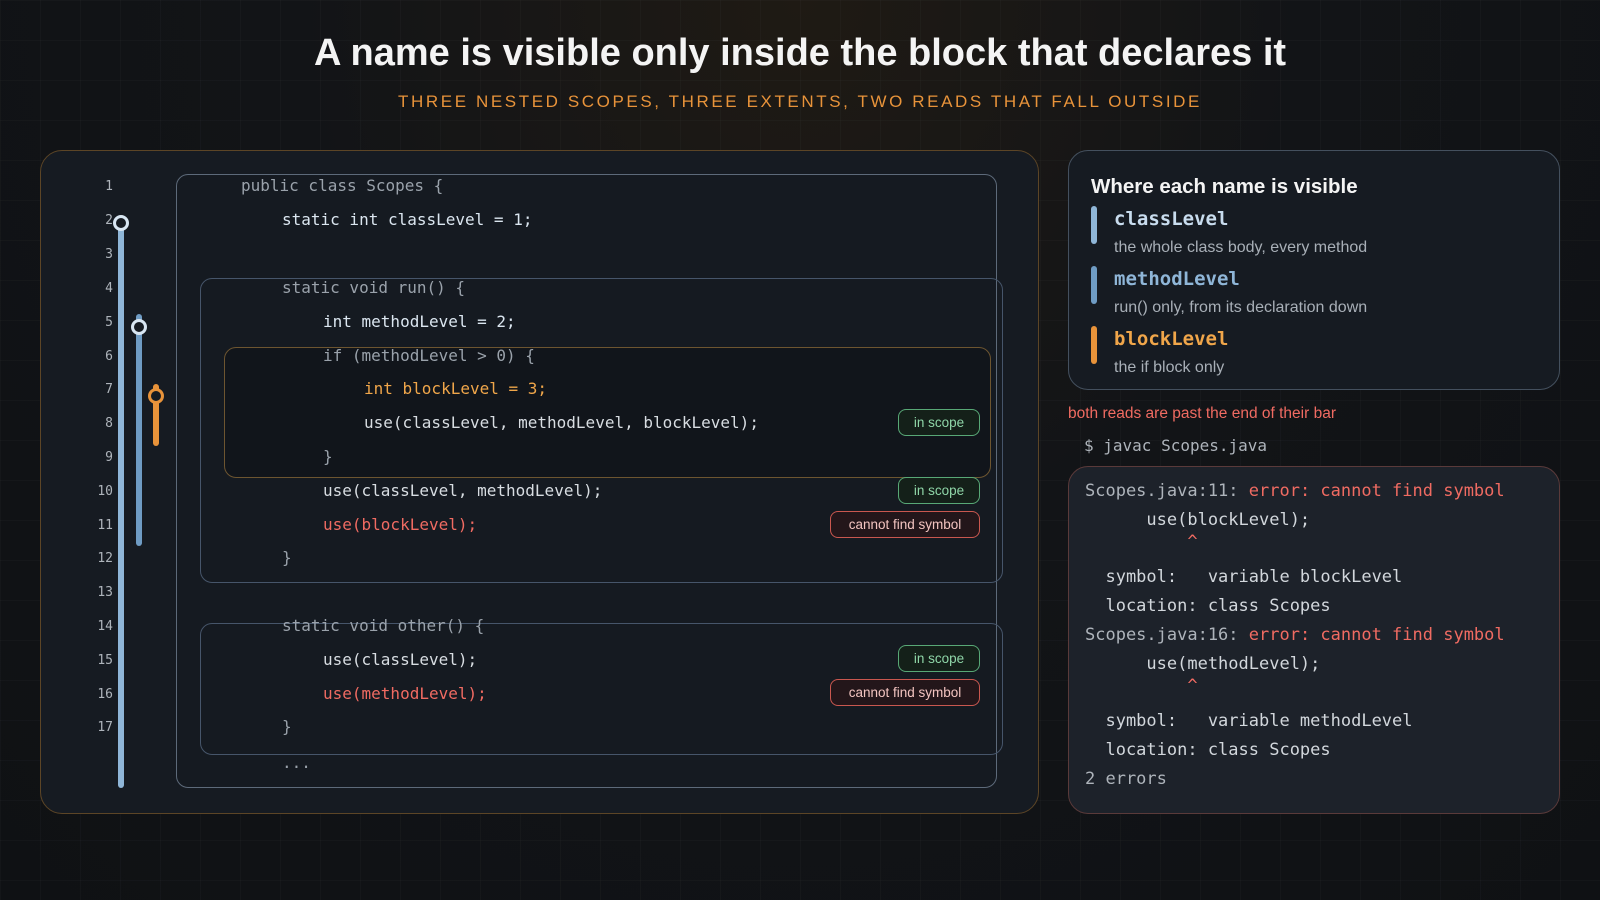  What do you see at coordinates (419, 321) in the screenshot?
I see `code-line-methodlevel-decl: int methodLevel = 2;` at bounding box center [419, 321].